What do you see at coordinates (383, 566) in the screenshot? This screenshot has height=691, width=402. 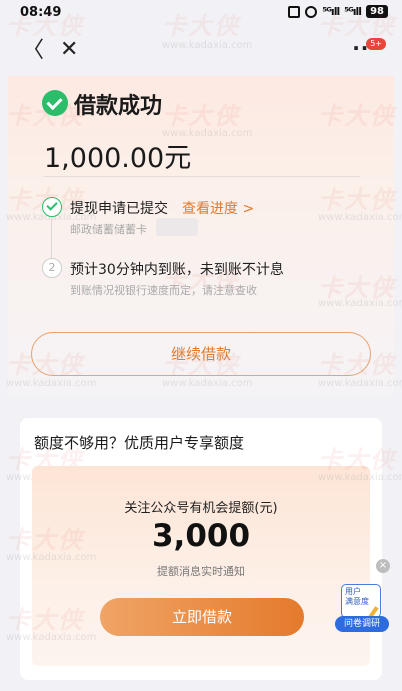 I see `survey-close-icon: ×` at bounding box center [383, 566].